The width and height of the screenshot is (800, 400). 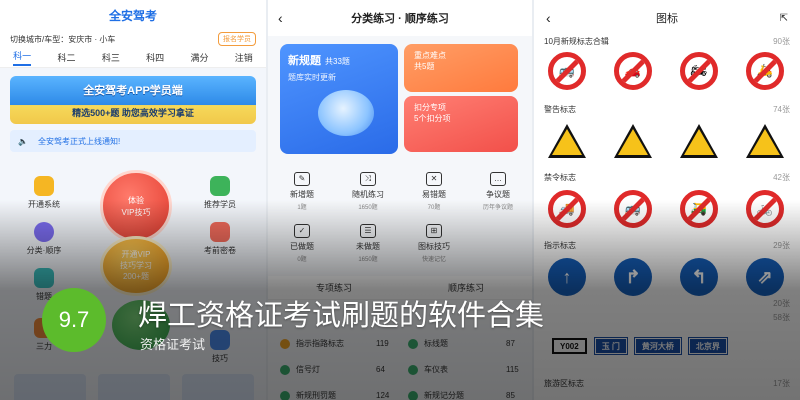 I want to click on vip-trial-line-2: VIP技巧, so click(x=136, y=212).